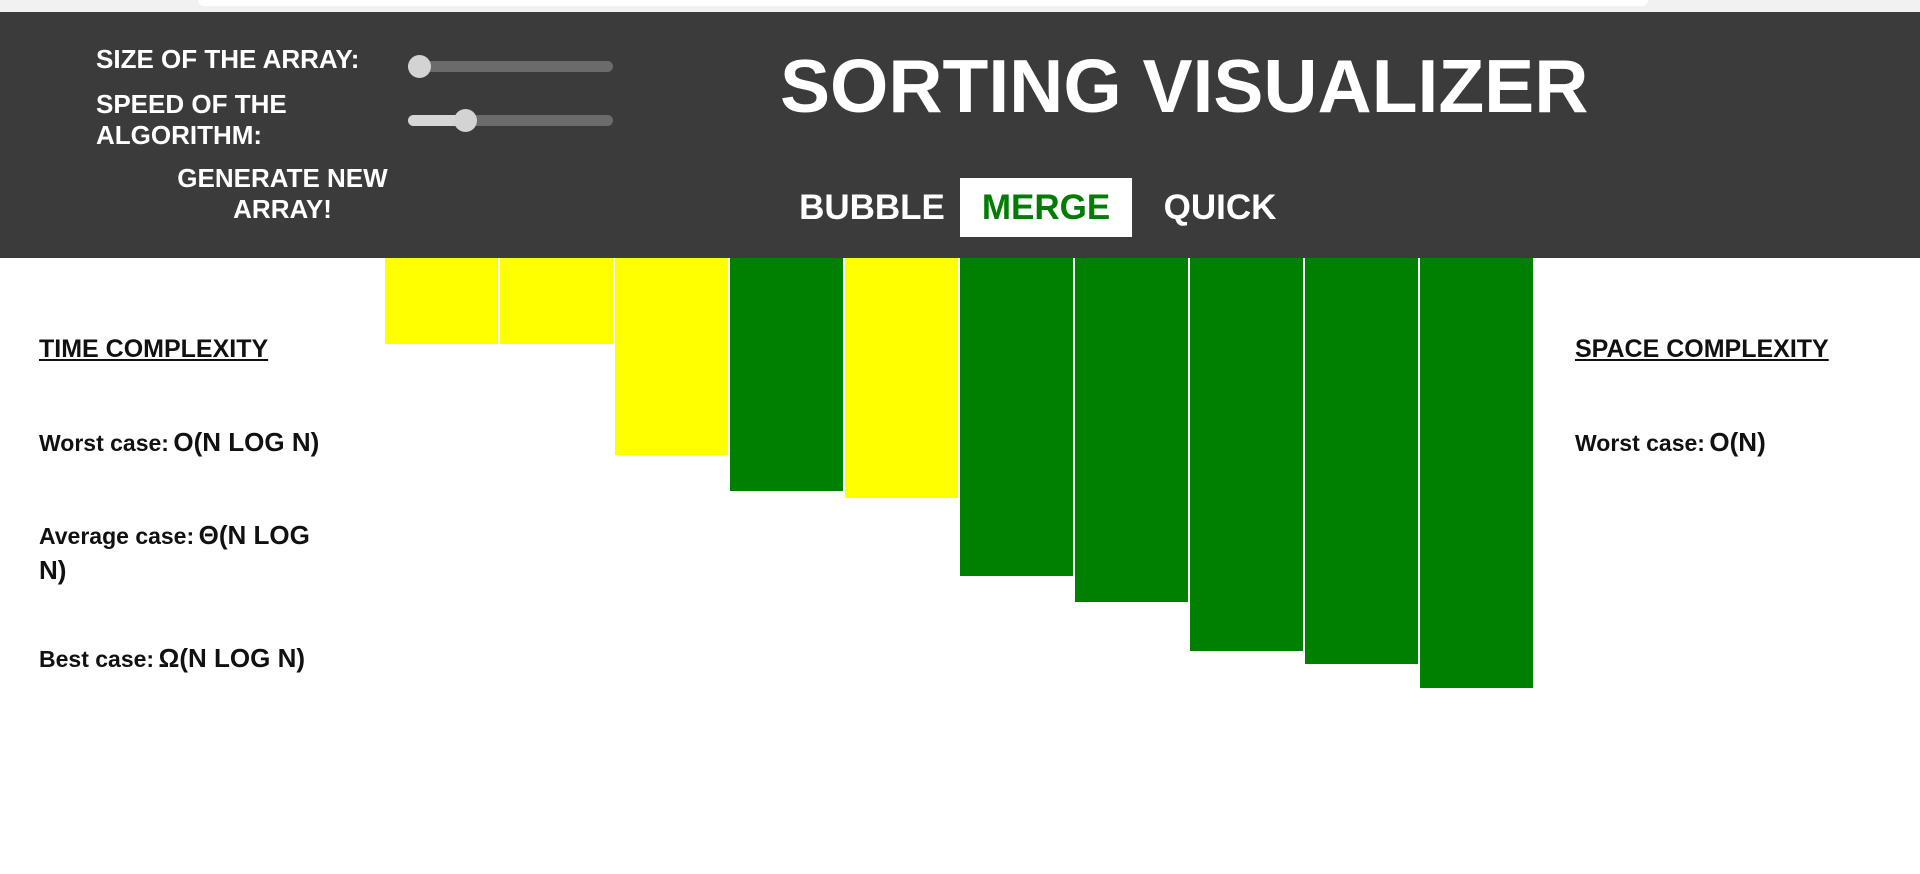 The width and height of the screenshot is (1920, 874). What do you see at coordinates (1737, 442) in the screenshot?
I see `space-worst-case-value: O(N)` at bounding box center [1737, 442].